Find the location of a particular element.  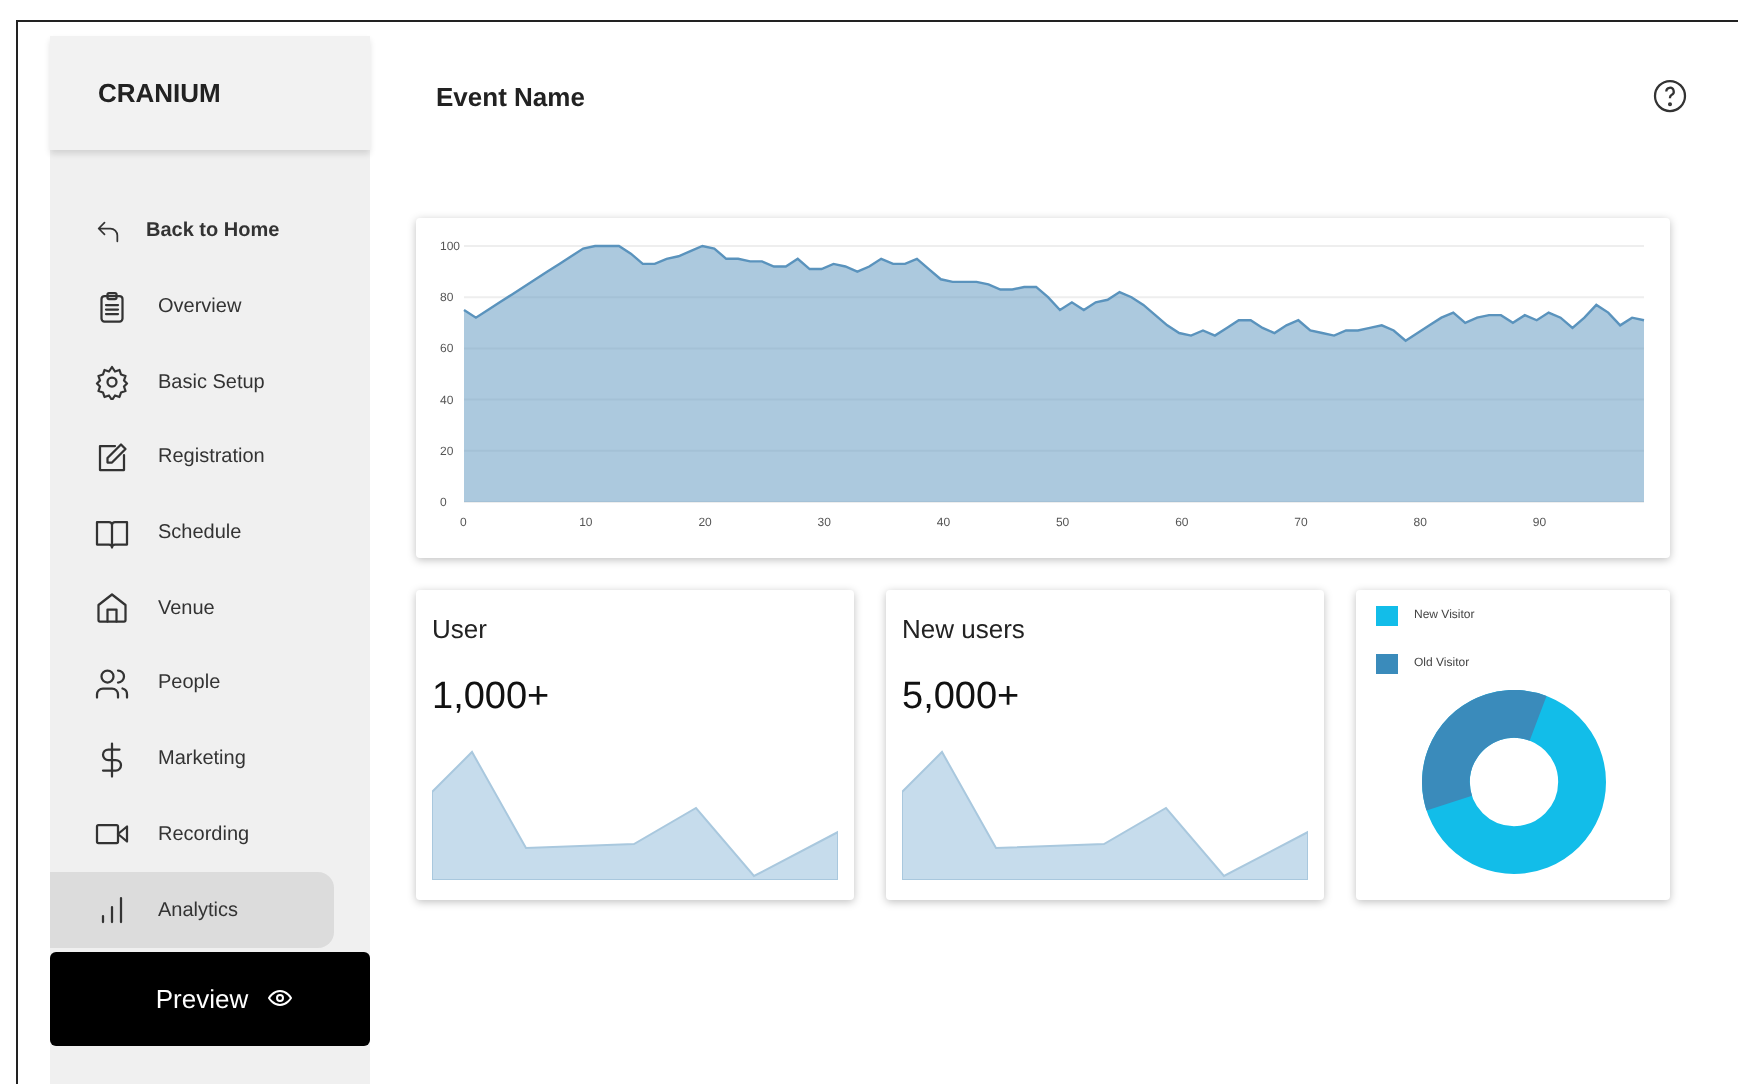

stat-value: 5,000+ is located at coordinates (962, 698).